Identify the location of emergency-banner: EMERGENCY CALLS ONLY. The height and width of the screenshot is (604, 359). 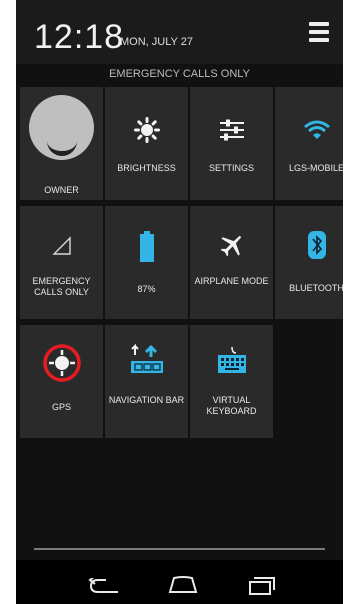
(179, 74).